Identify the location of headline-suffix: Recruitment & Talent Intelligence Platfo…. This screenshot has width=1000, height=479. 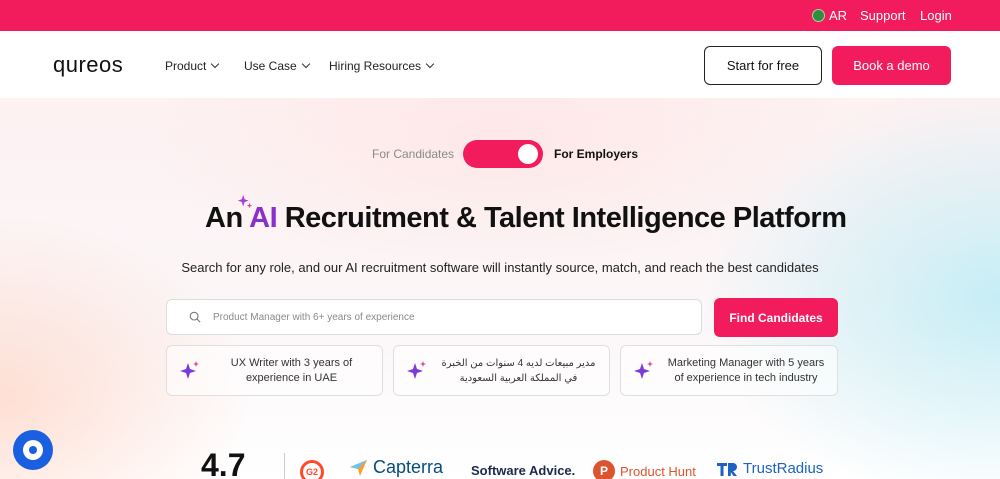
(562, 218).